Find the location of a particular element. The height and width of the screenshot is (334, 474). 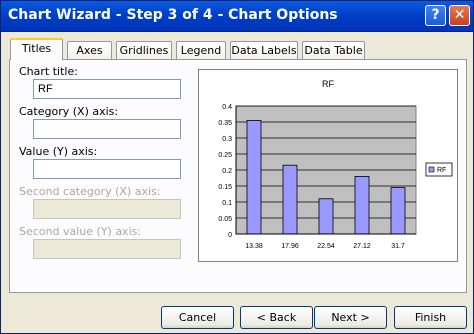

tab-label: Data Table is located at coordinates (333, 50).